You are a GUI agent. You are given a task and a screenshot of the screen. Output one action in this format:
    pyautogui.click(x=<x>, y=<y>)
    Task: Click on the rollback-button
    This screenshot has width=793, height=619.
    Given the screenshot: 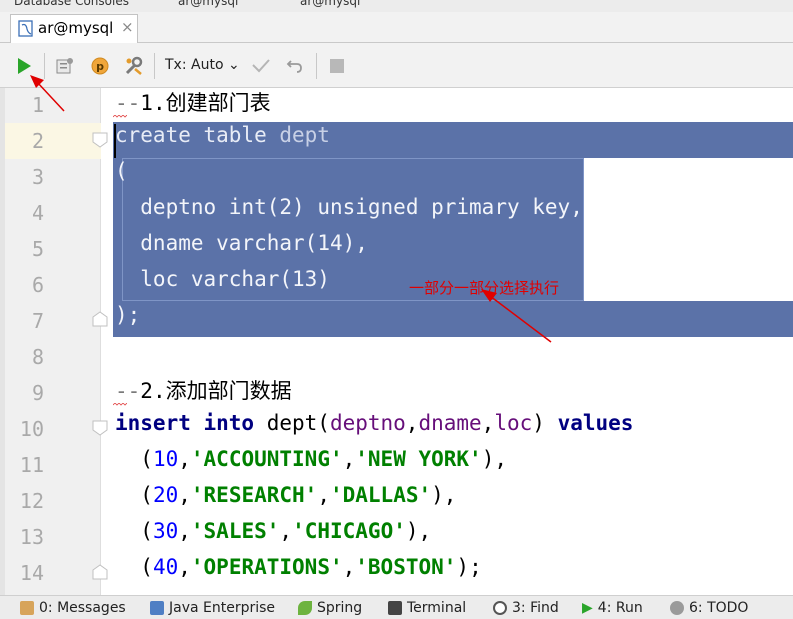 What is the action you would take?
    pyautogui.click(x=295, y=65)
    